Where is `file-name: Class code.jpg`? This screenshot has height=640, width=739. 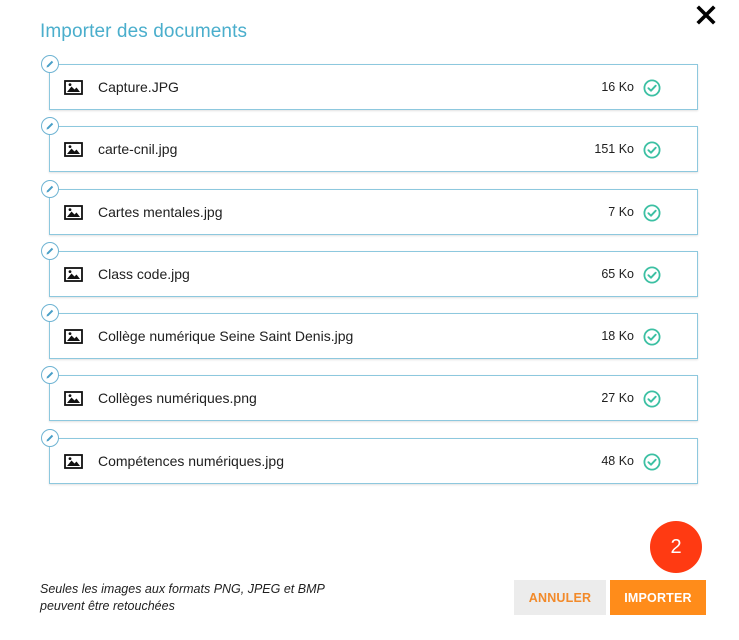 file-name: Class code.jpg is located at coordinates (144, 273).